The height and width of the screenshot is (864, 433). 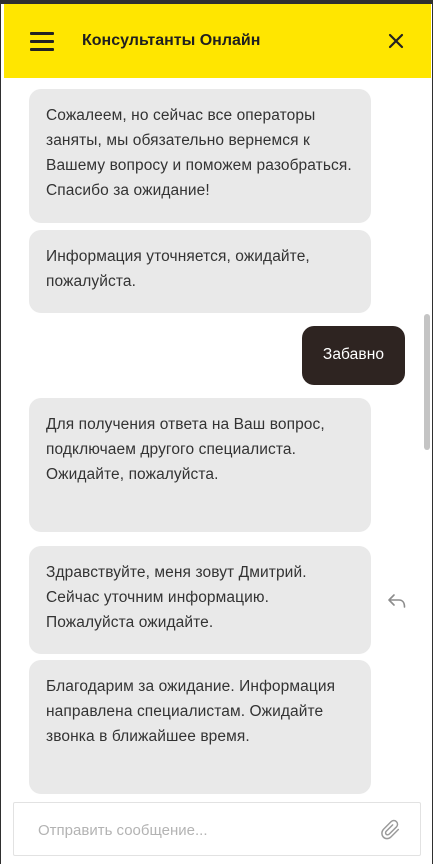 What do you see at coordinates (427, 382) in the screenshot?
I see `scrollbar-thumb` at bounding box center [427, 382].